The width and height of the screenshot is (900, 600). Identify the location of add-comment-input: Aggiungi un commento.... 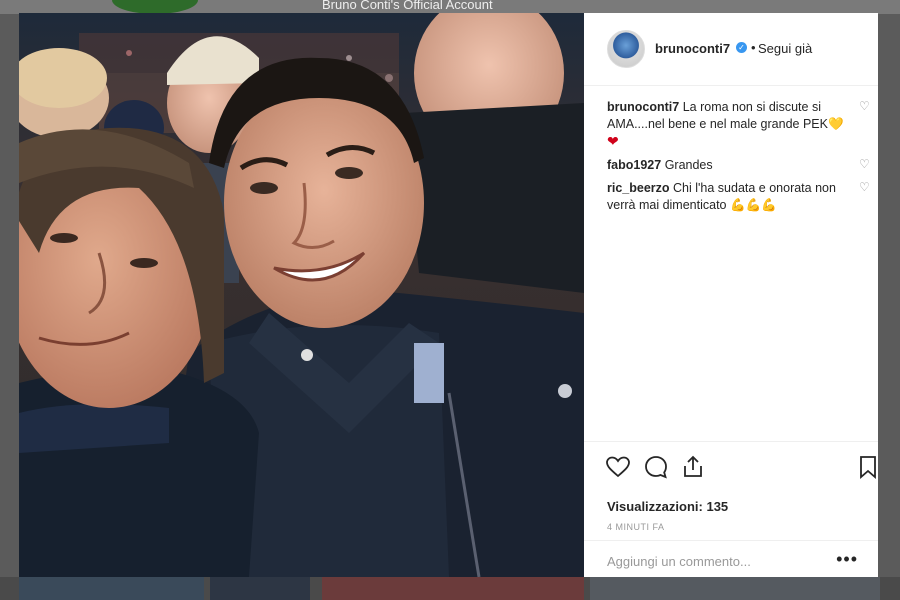
(679, 561).